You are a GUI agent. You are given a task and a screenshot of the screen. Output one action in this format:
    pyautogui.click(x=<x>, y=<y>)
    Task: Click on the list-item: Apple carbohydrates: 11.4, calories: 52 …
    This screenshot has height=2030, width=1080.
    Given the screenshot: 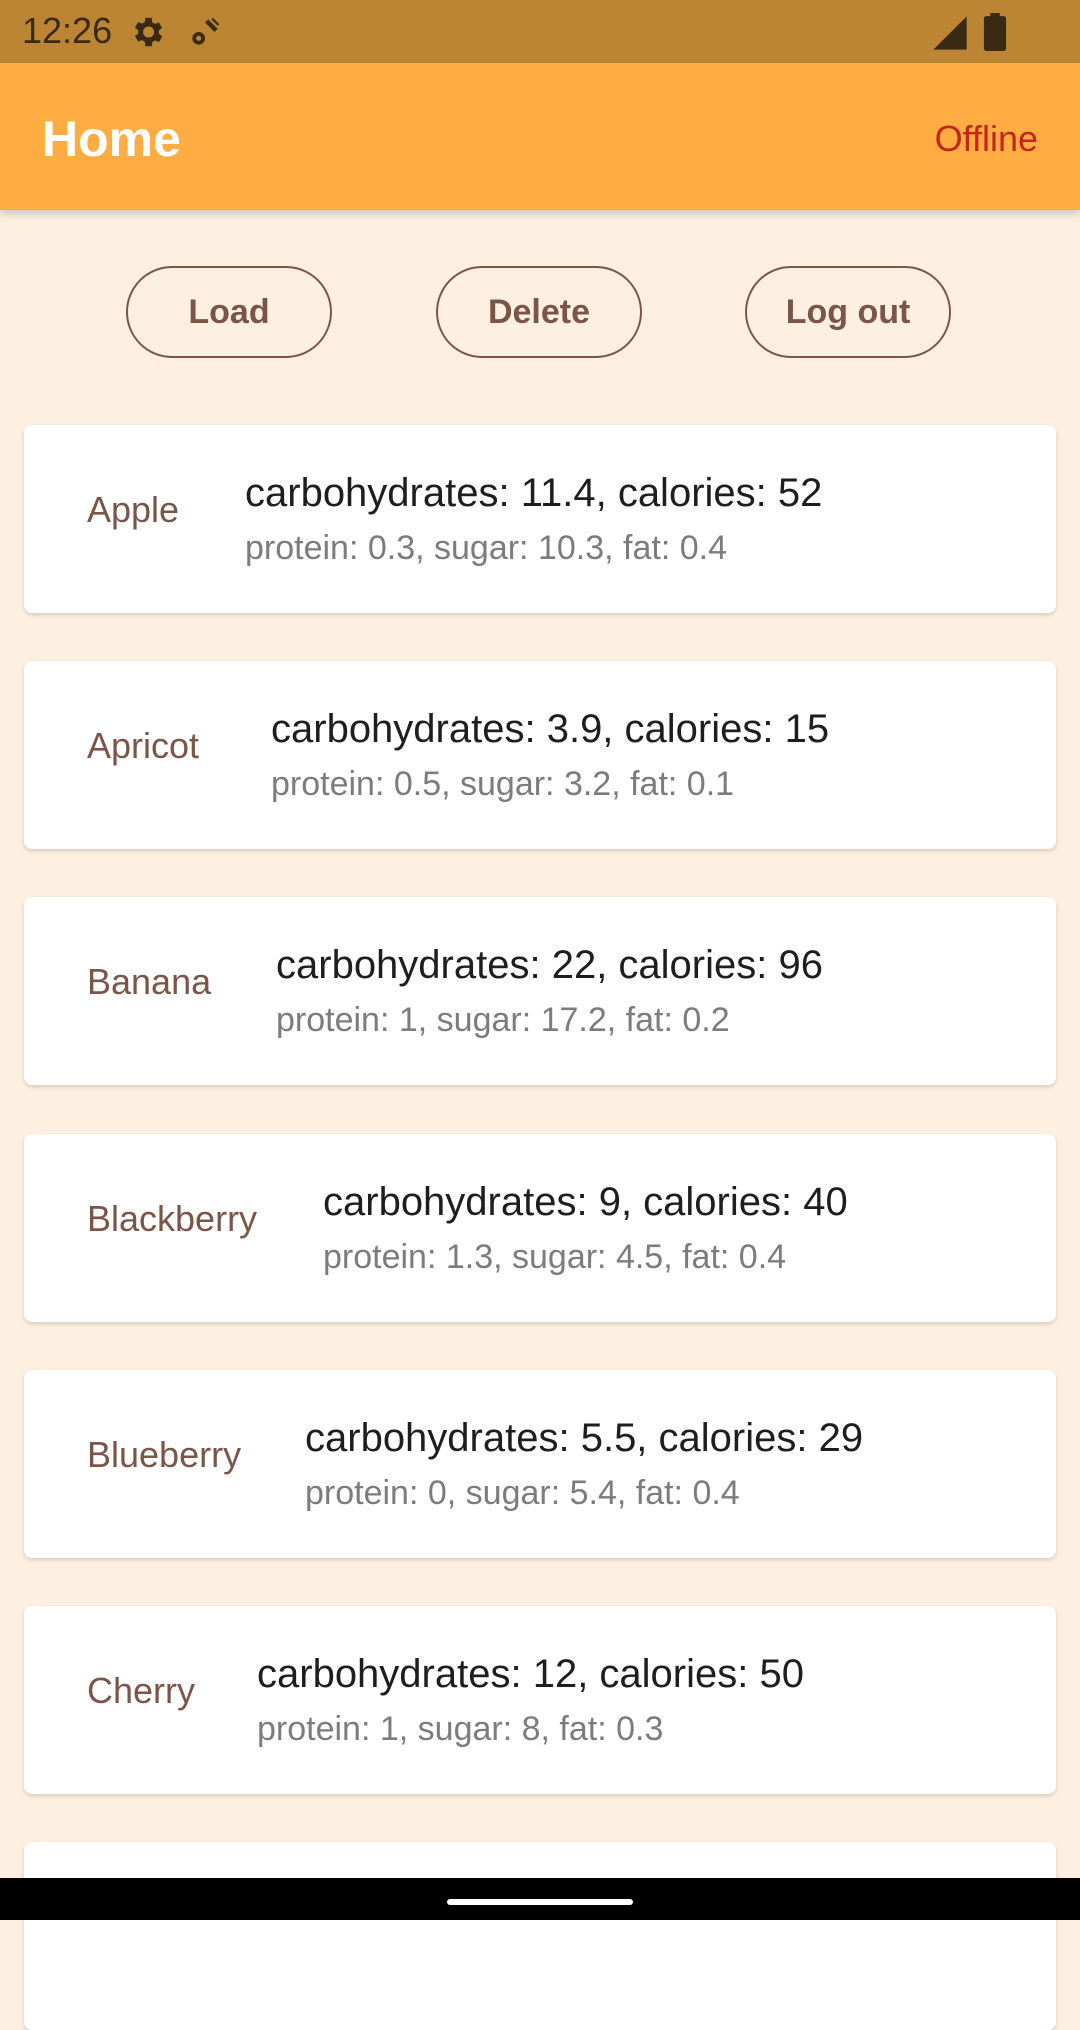 What is the action you would take?
    pyautogui.click(x=540, y=519)
    